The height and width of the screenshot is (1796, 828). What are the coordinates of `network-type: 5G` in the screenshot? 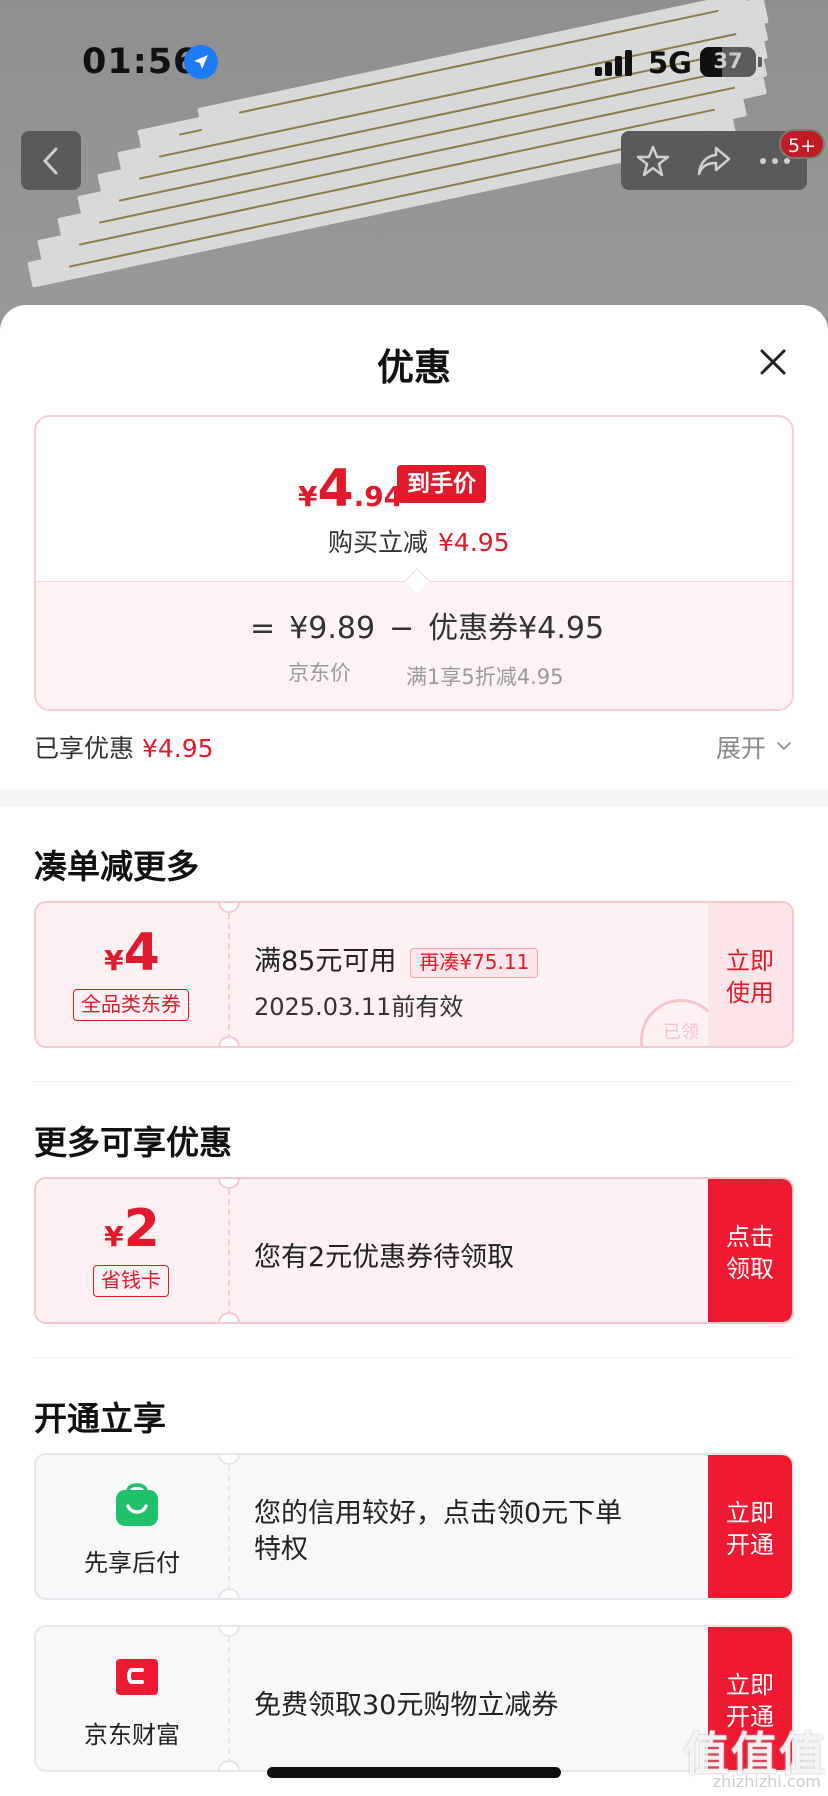 It's located at (670, 63).